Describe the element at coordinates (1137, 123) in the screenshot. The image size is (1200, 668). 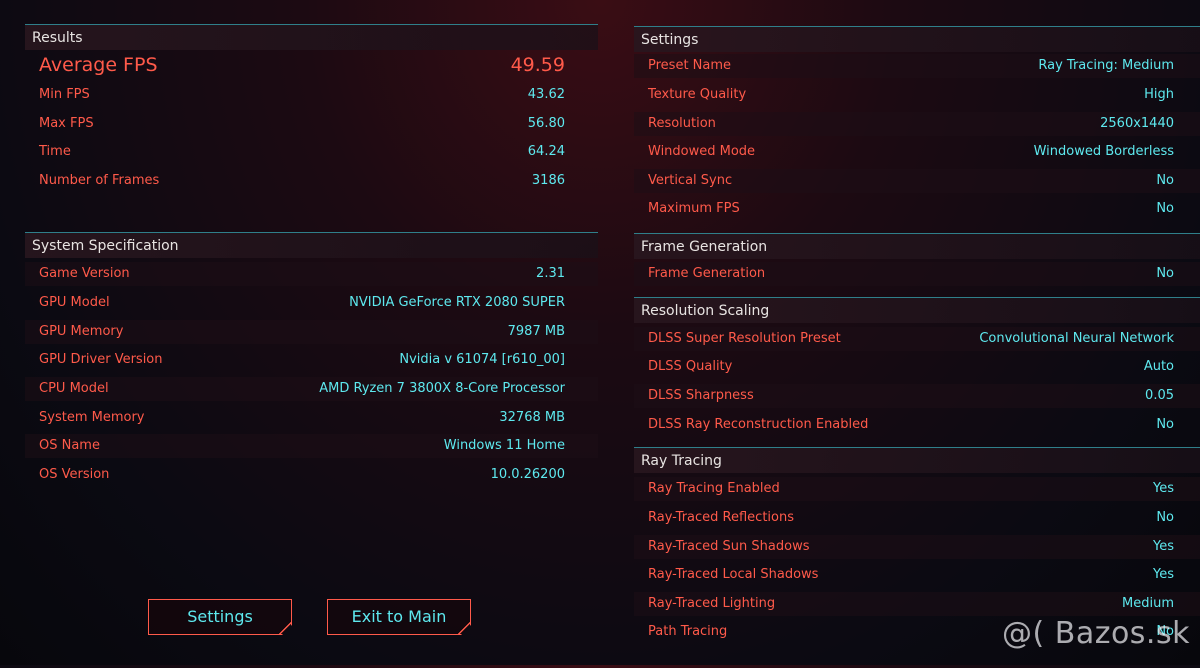
I see `settings-value: 2560x1440` at that location.